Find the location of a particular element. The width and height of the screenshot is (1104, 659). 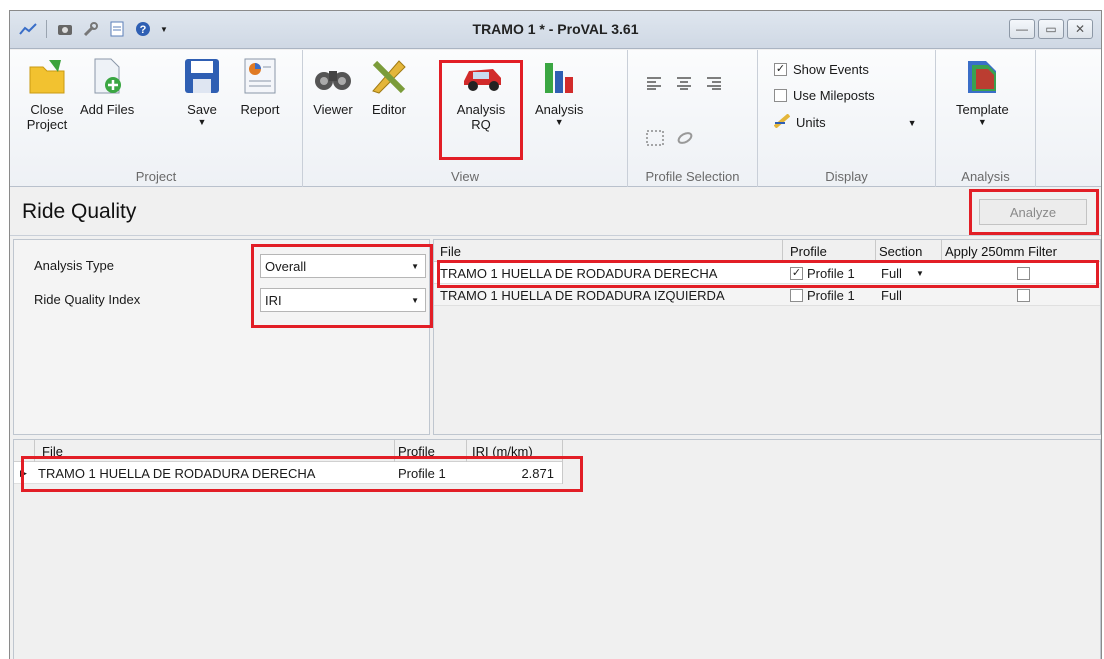

profile-selection-group-label: Profile Selection is located at coordinates (692, 176).